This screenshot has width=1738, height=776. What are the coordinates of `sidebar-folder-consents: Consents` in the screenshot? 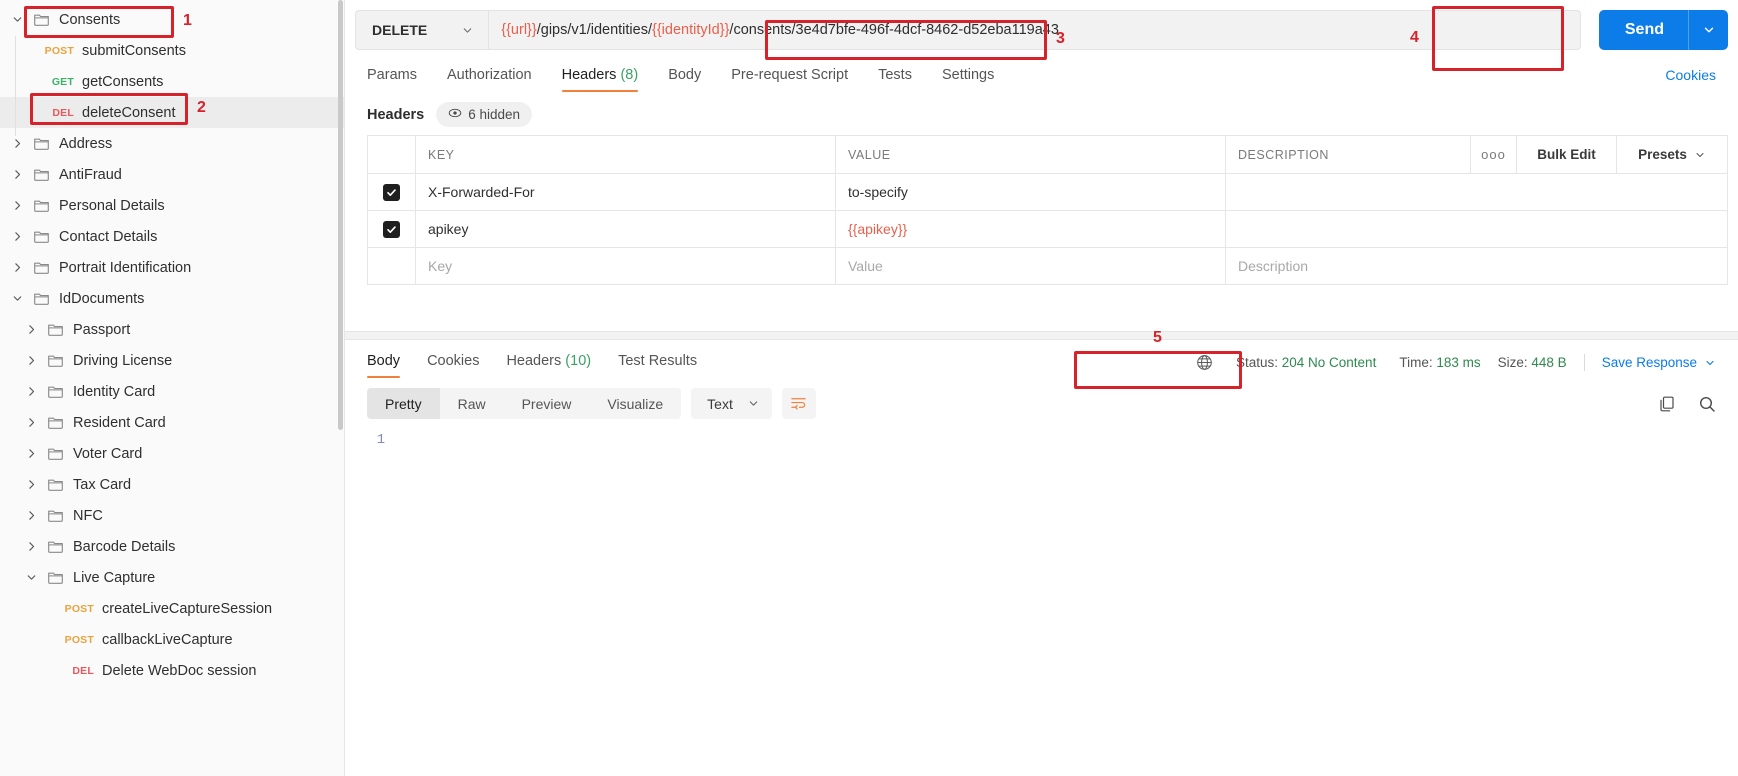 It's located at (172, 19).